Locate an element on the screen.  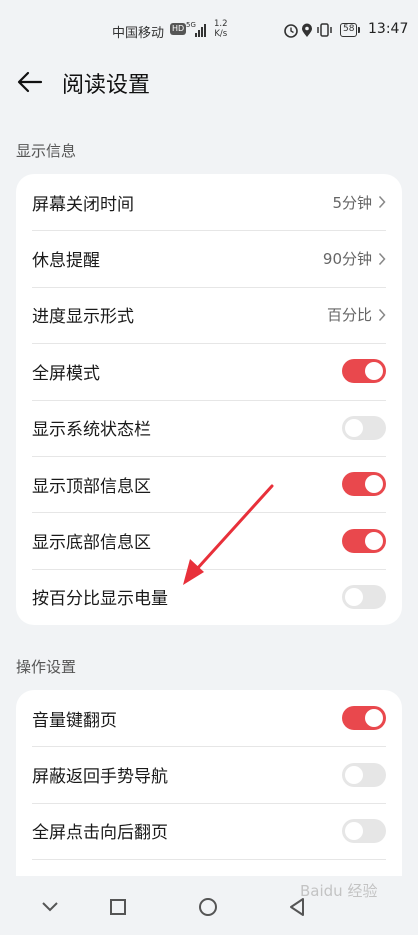
section-label-display-info: 显示信息 is located at coordinates (46, 151).